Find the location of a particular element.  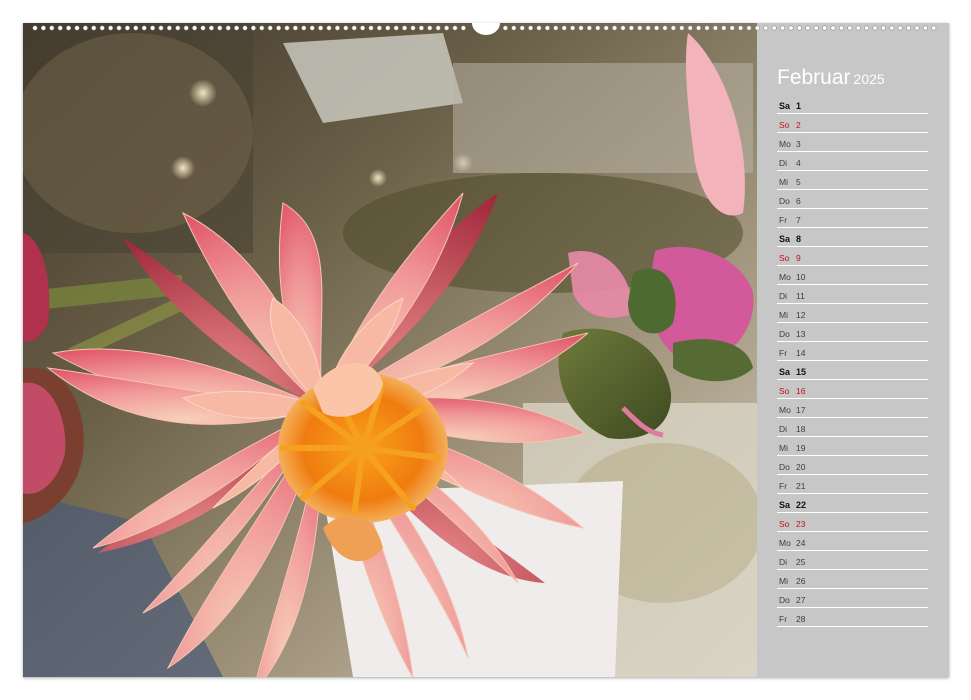

day-row: Fr 28 is located at coordinates (852, 618).